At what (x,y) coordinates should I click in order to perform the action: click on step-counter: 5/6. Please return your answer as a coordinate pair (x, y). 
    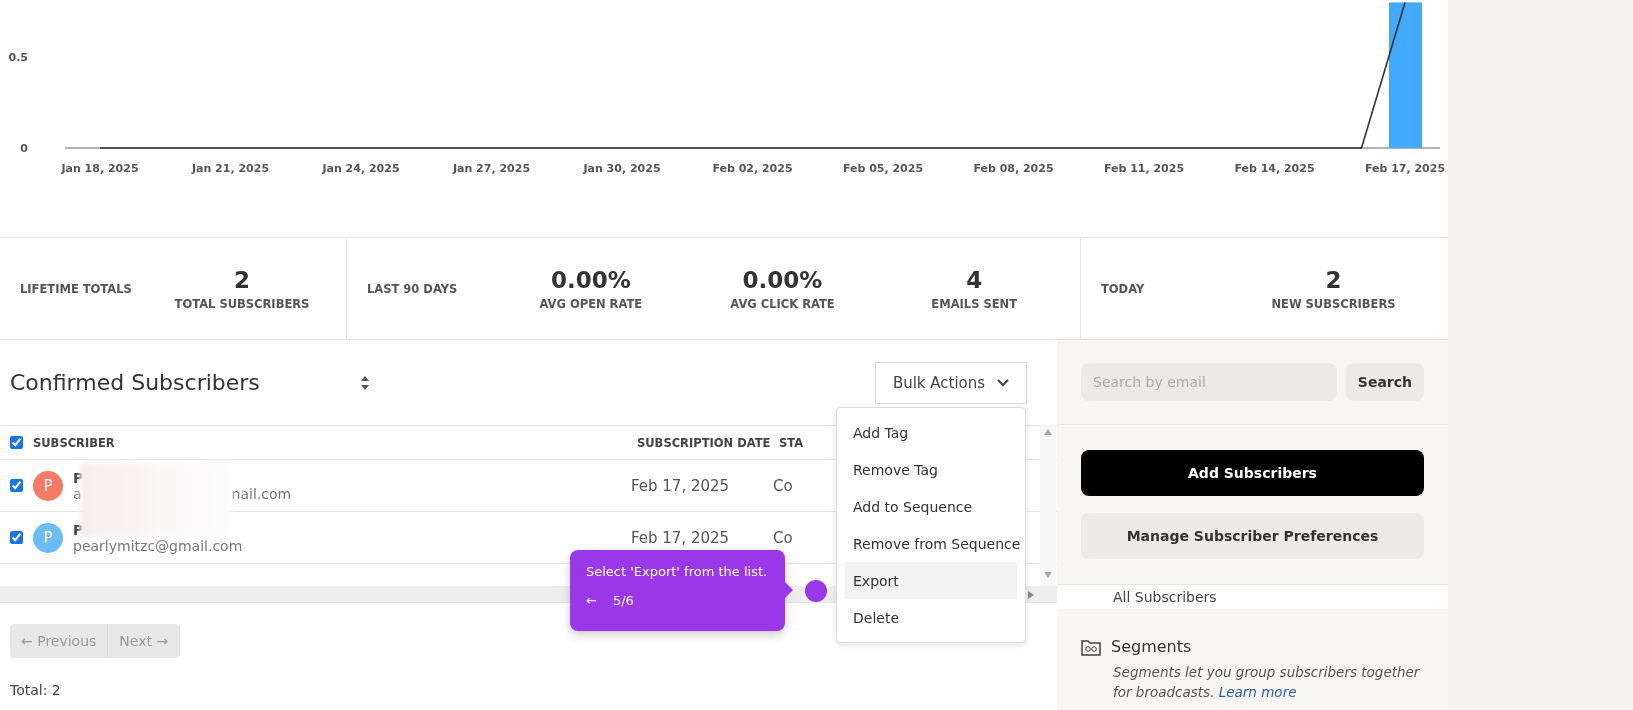
    Looking at the image, I should click on (623, 600).